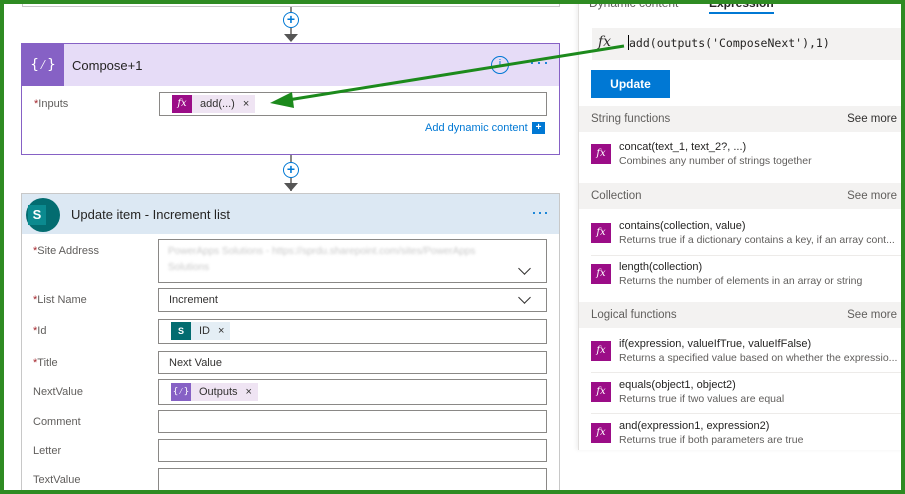  What do you see at coordinates (352, 392) in the screenshot?
I see `next-value-field: {⁄} Outputs ×` at bounding box center [352, 392].